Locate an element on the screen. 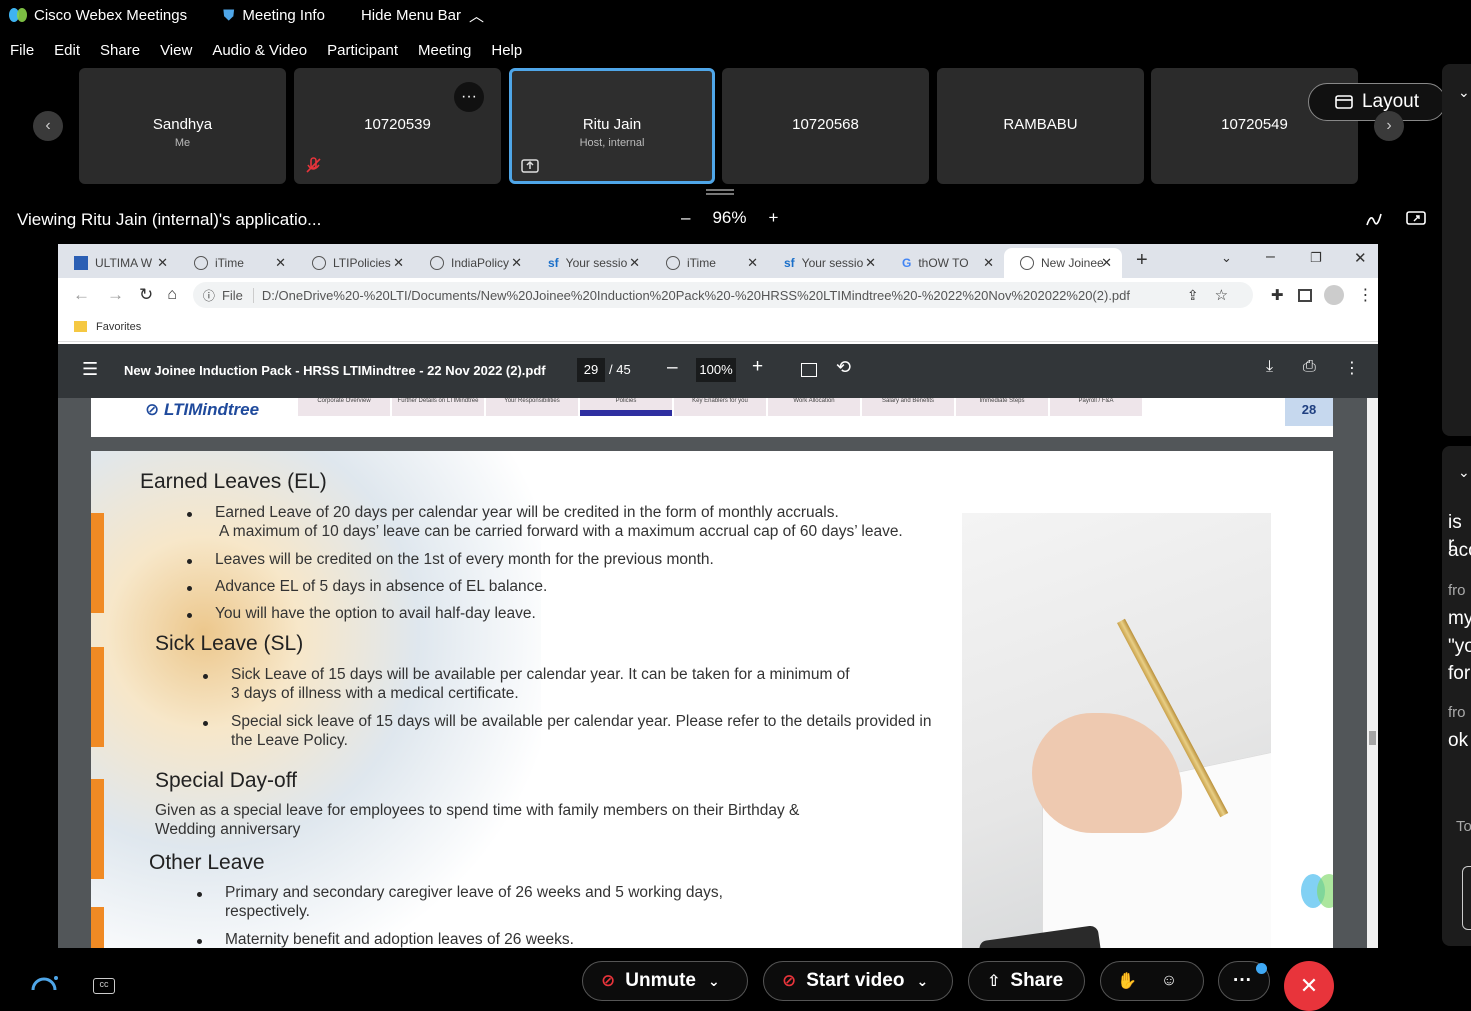  browser-tab: LTIPolicies ✕ is located at coordinates (355, 263).